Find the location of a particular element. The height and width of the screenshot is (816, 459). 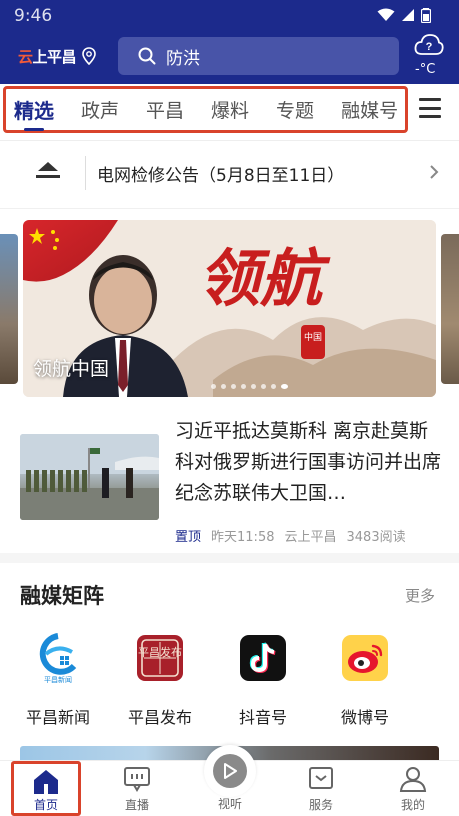

matrix-item-pingchang-news: 平昌新闻 平昌新闻 is located at coordinates (58, 677).